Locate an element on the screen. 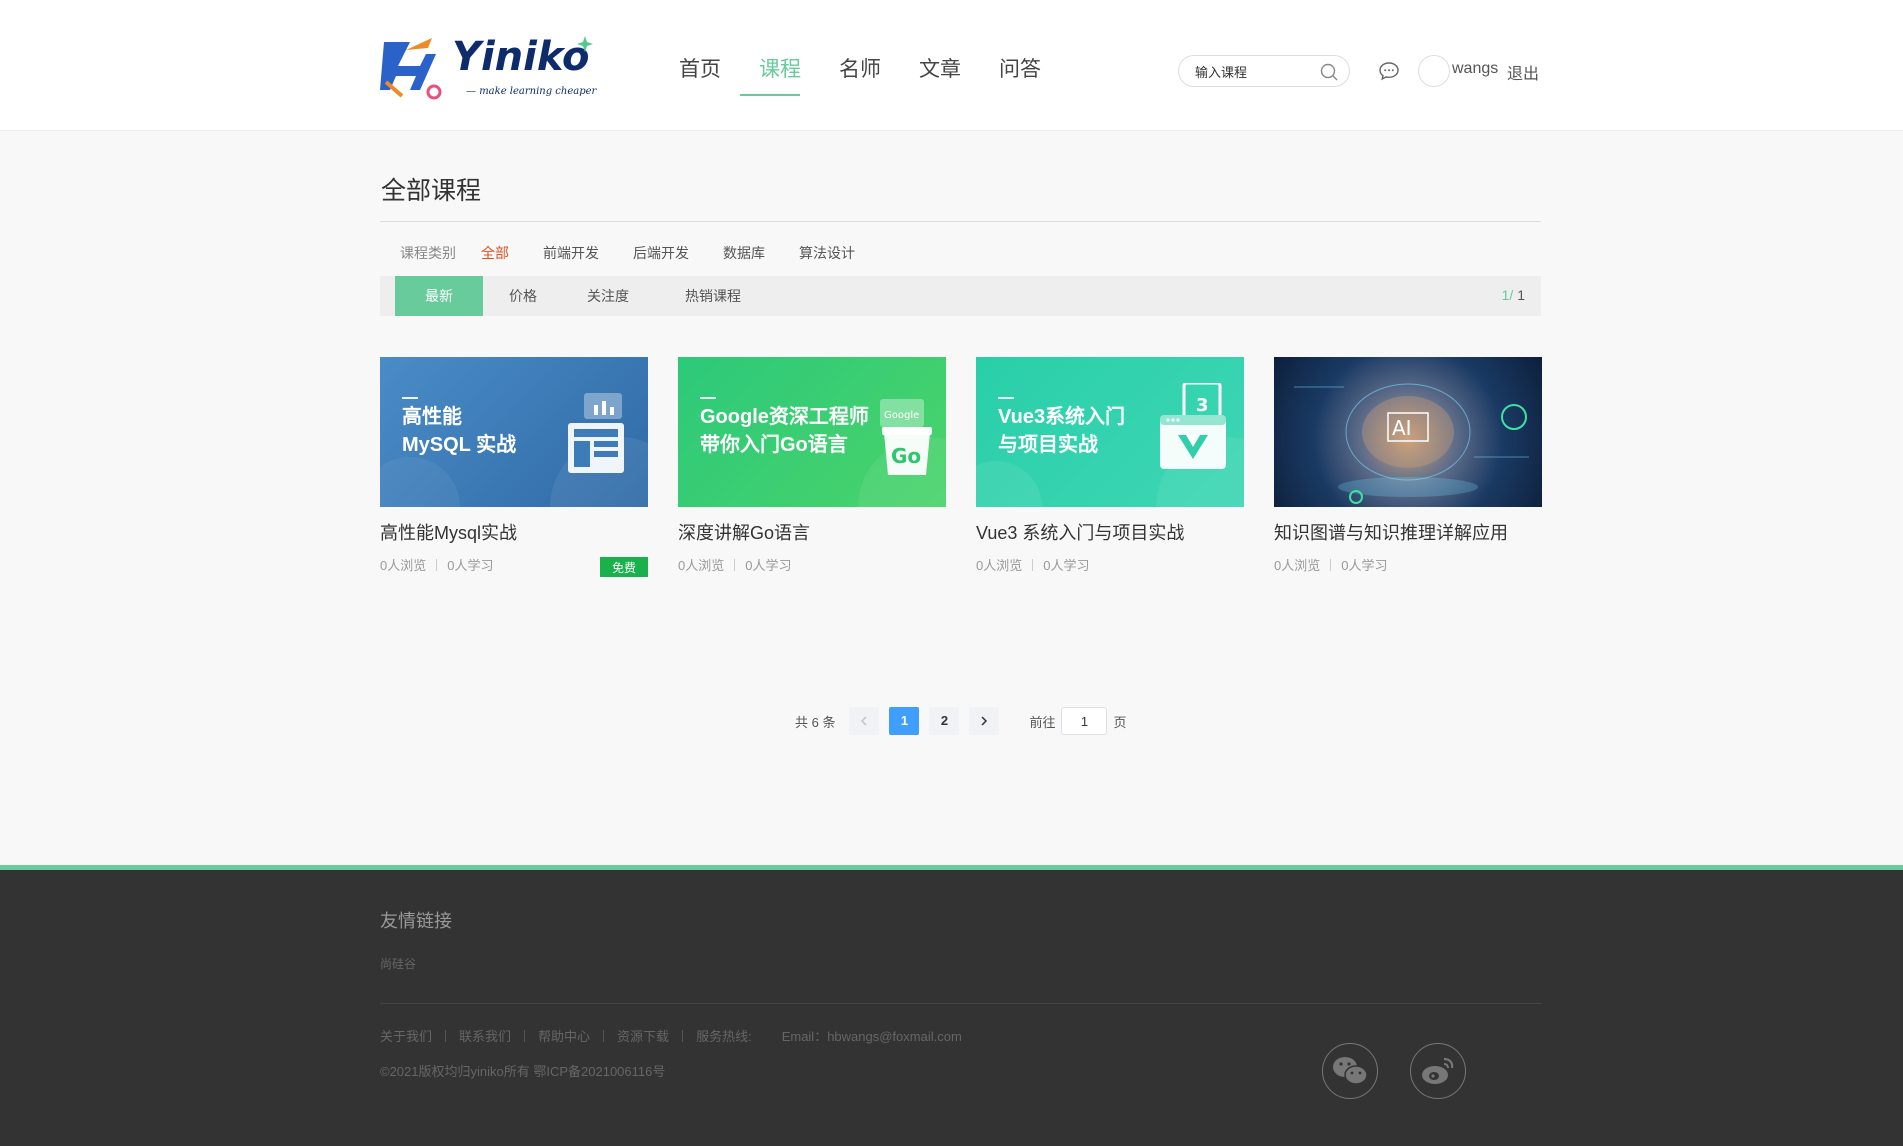  nav-item-qa: 问答 is located at coordinates (1020, 75).